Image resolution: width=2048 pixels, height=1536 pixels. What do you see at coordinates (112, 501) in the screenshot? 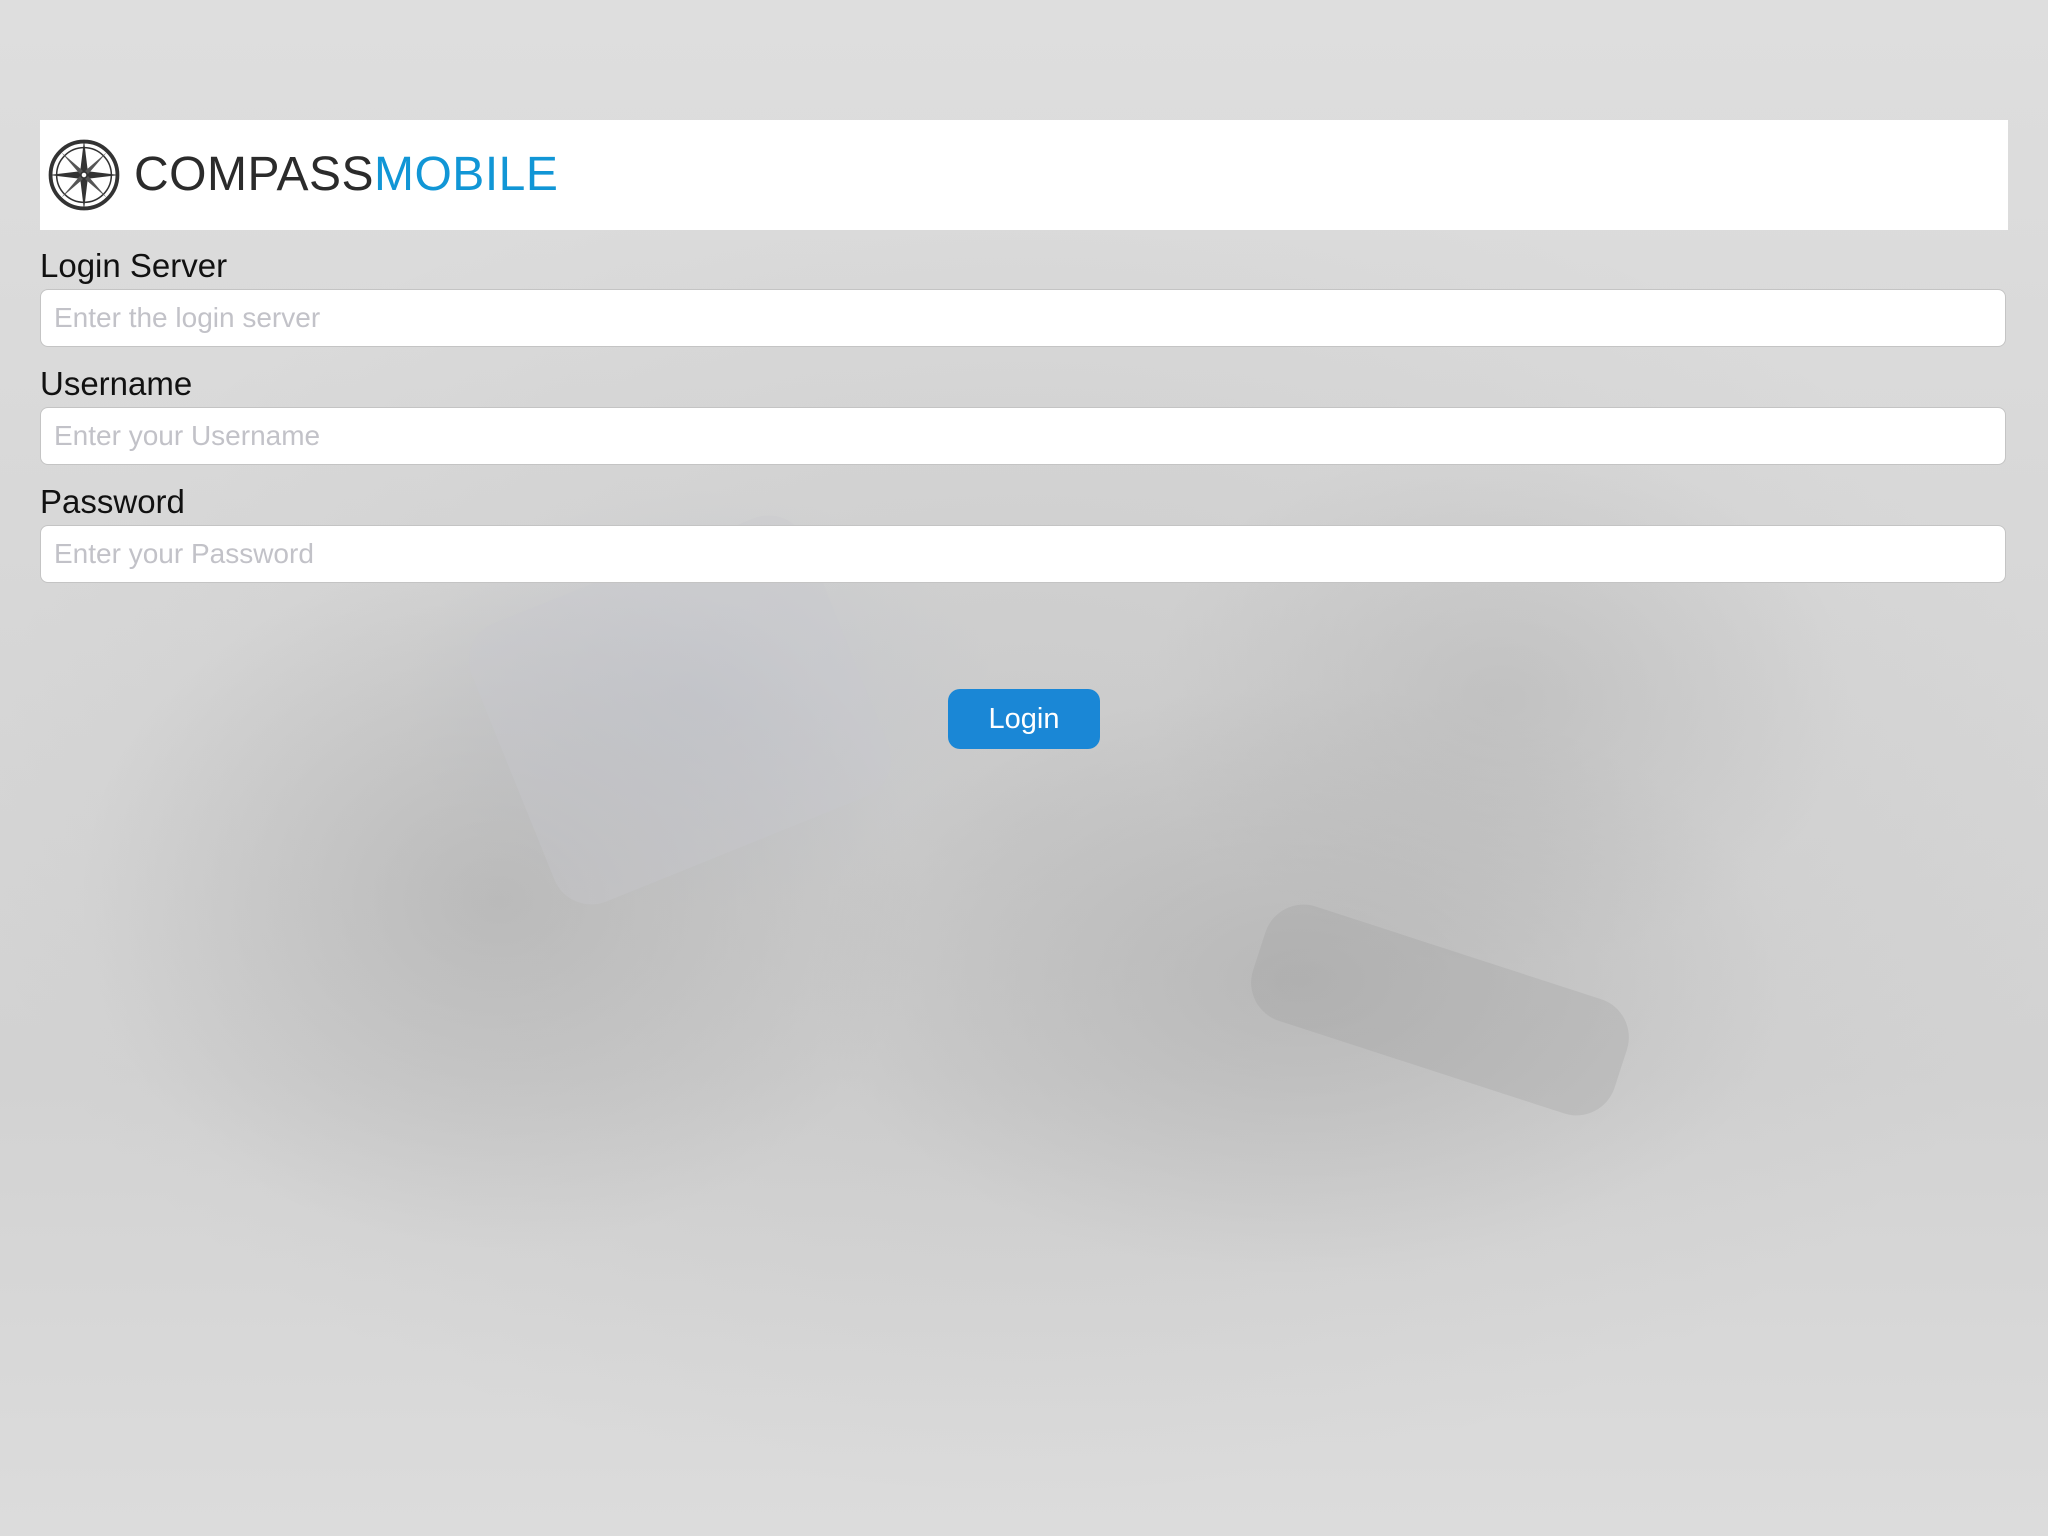
I see `password-label: Password` at bounding box center [112, 501].